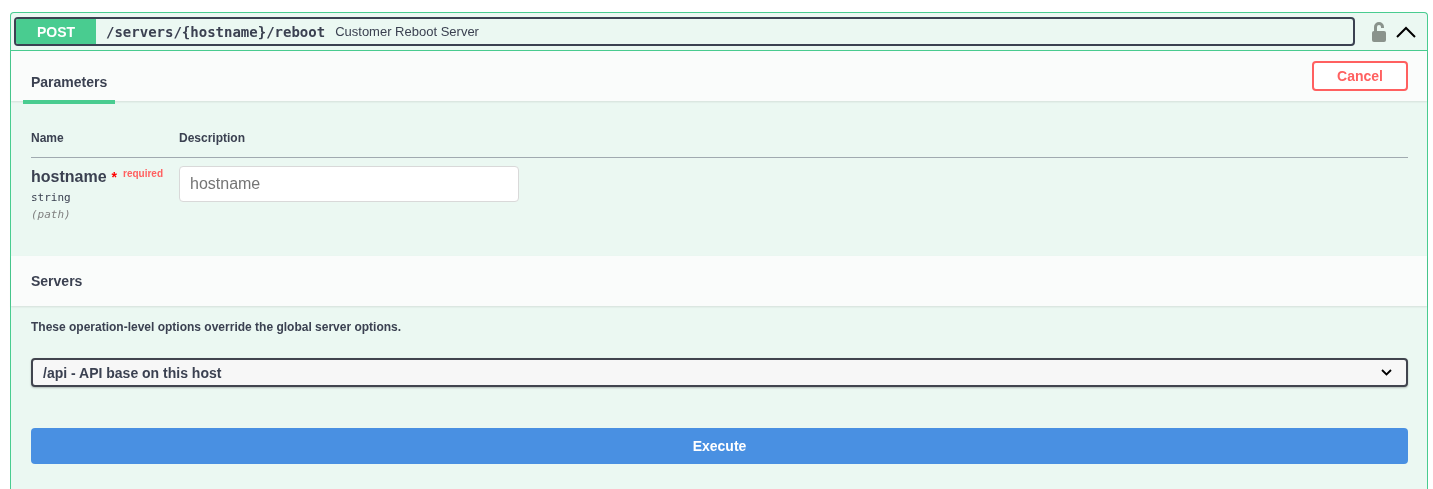 Image resolution: width=1433 pixels, height=489 pixels. I want to click on servers-description: These operation-level options override the global server options., so click(217, 327).